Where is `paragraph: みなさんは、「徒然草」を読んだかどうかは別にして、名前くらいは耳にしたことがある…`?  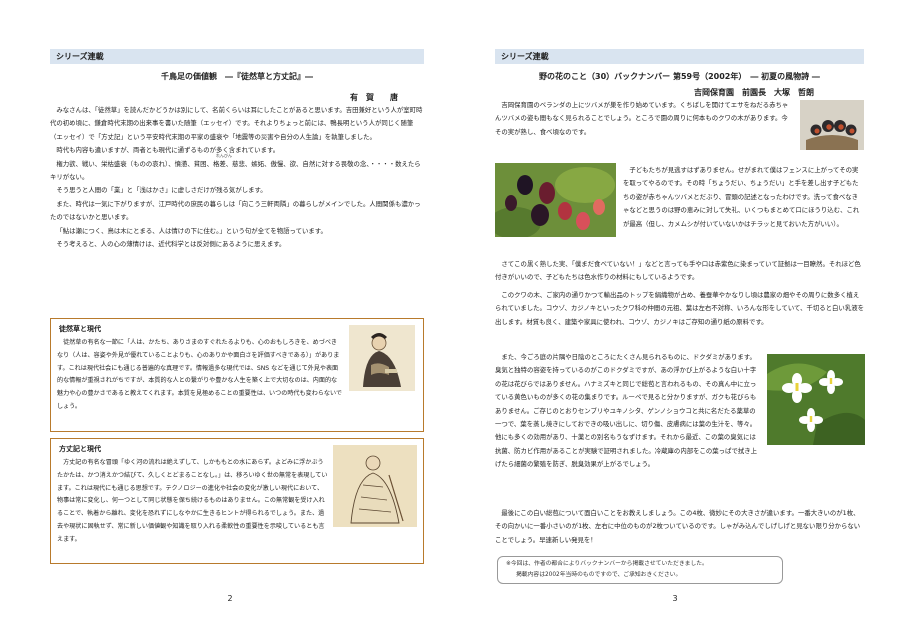
paragraph: みなさんは、「徒然草」を読んだかどうかは別にして、名前くらいは耳にしたことがある… is located at coordinates (236, 123).